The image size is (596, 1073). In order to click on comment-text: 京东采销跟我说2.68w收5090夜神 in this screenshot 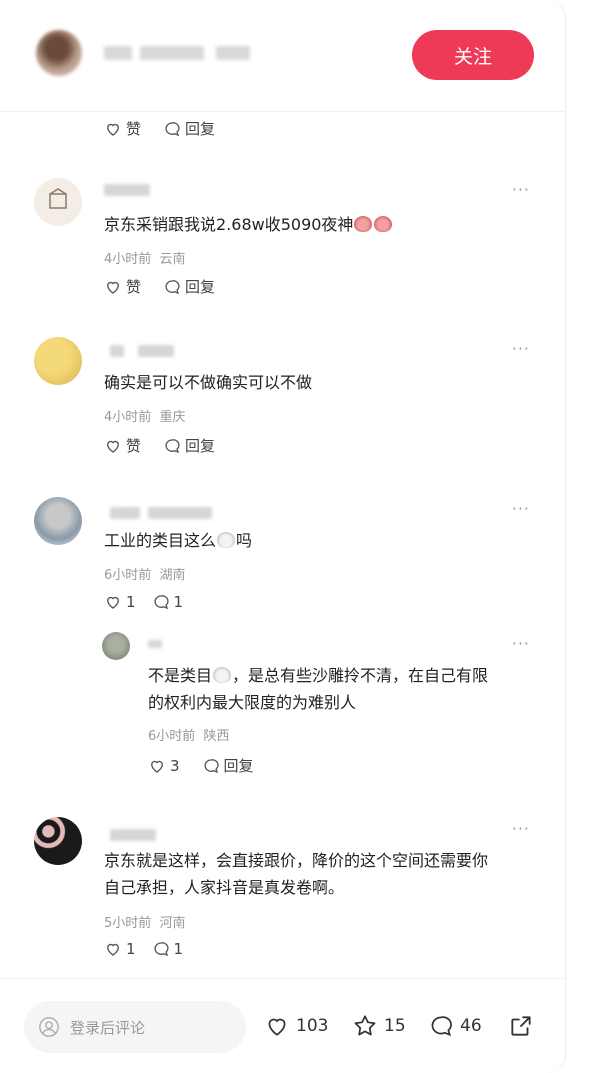, I will do `click(248, 224)`.